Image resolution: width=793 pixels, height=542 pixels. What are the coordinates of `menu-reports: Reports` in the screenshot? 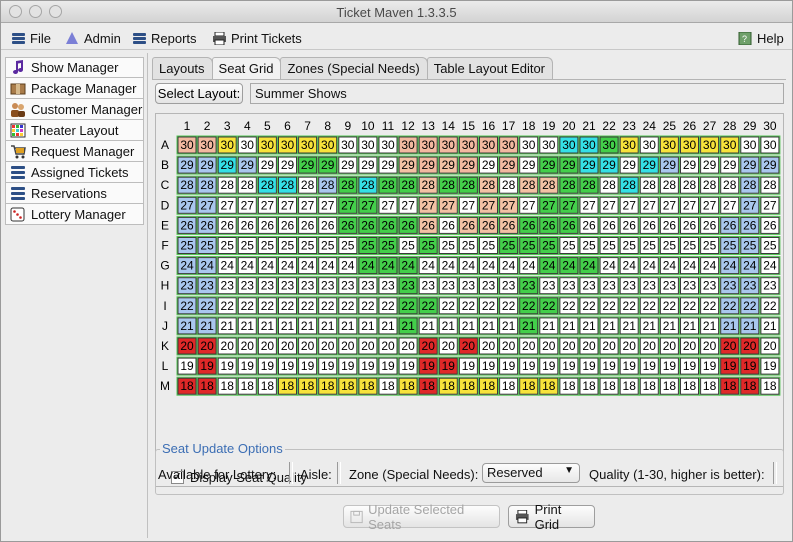 It's located at (164, 38).